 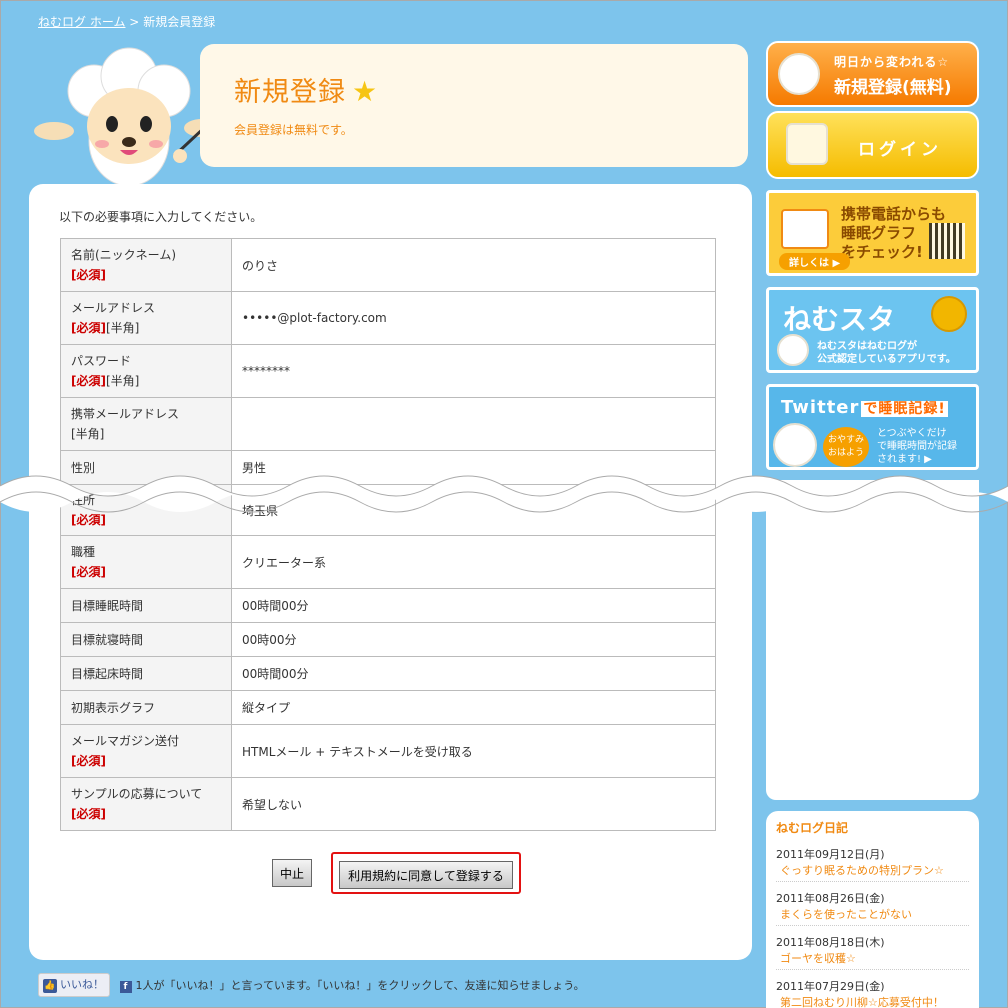 I want to click on sheep-mascot-icon, so click(x=127, y=116).